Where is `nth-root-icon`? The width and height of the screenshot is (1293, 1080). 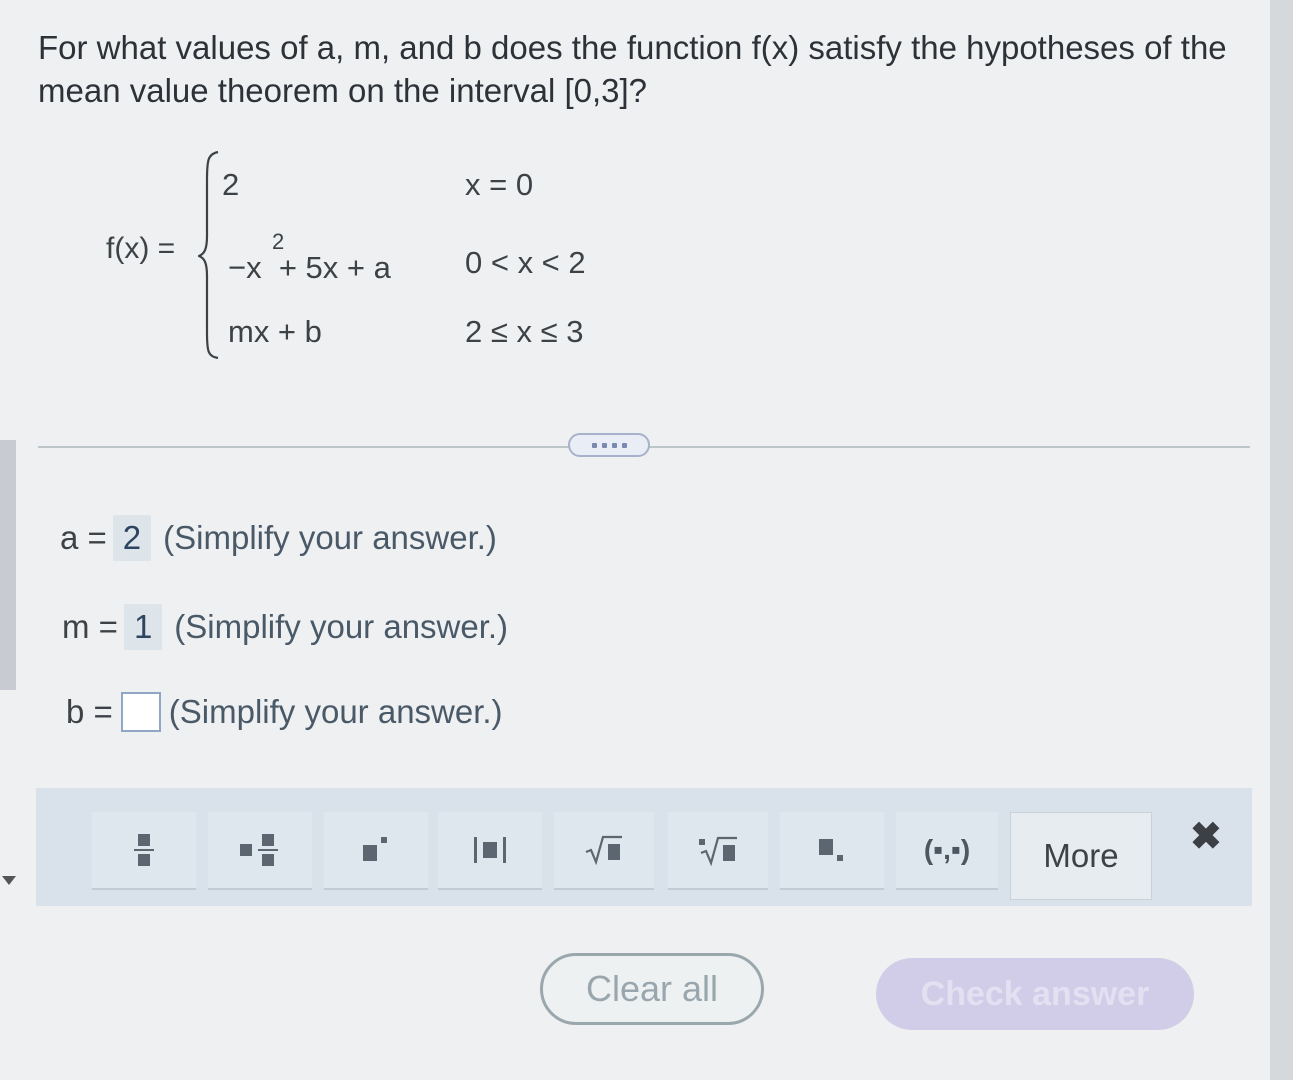
nth-root-icon is located at coordinates (718, 851).